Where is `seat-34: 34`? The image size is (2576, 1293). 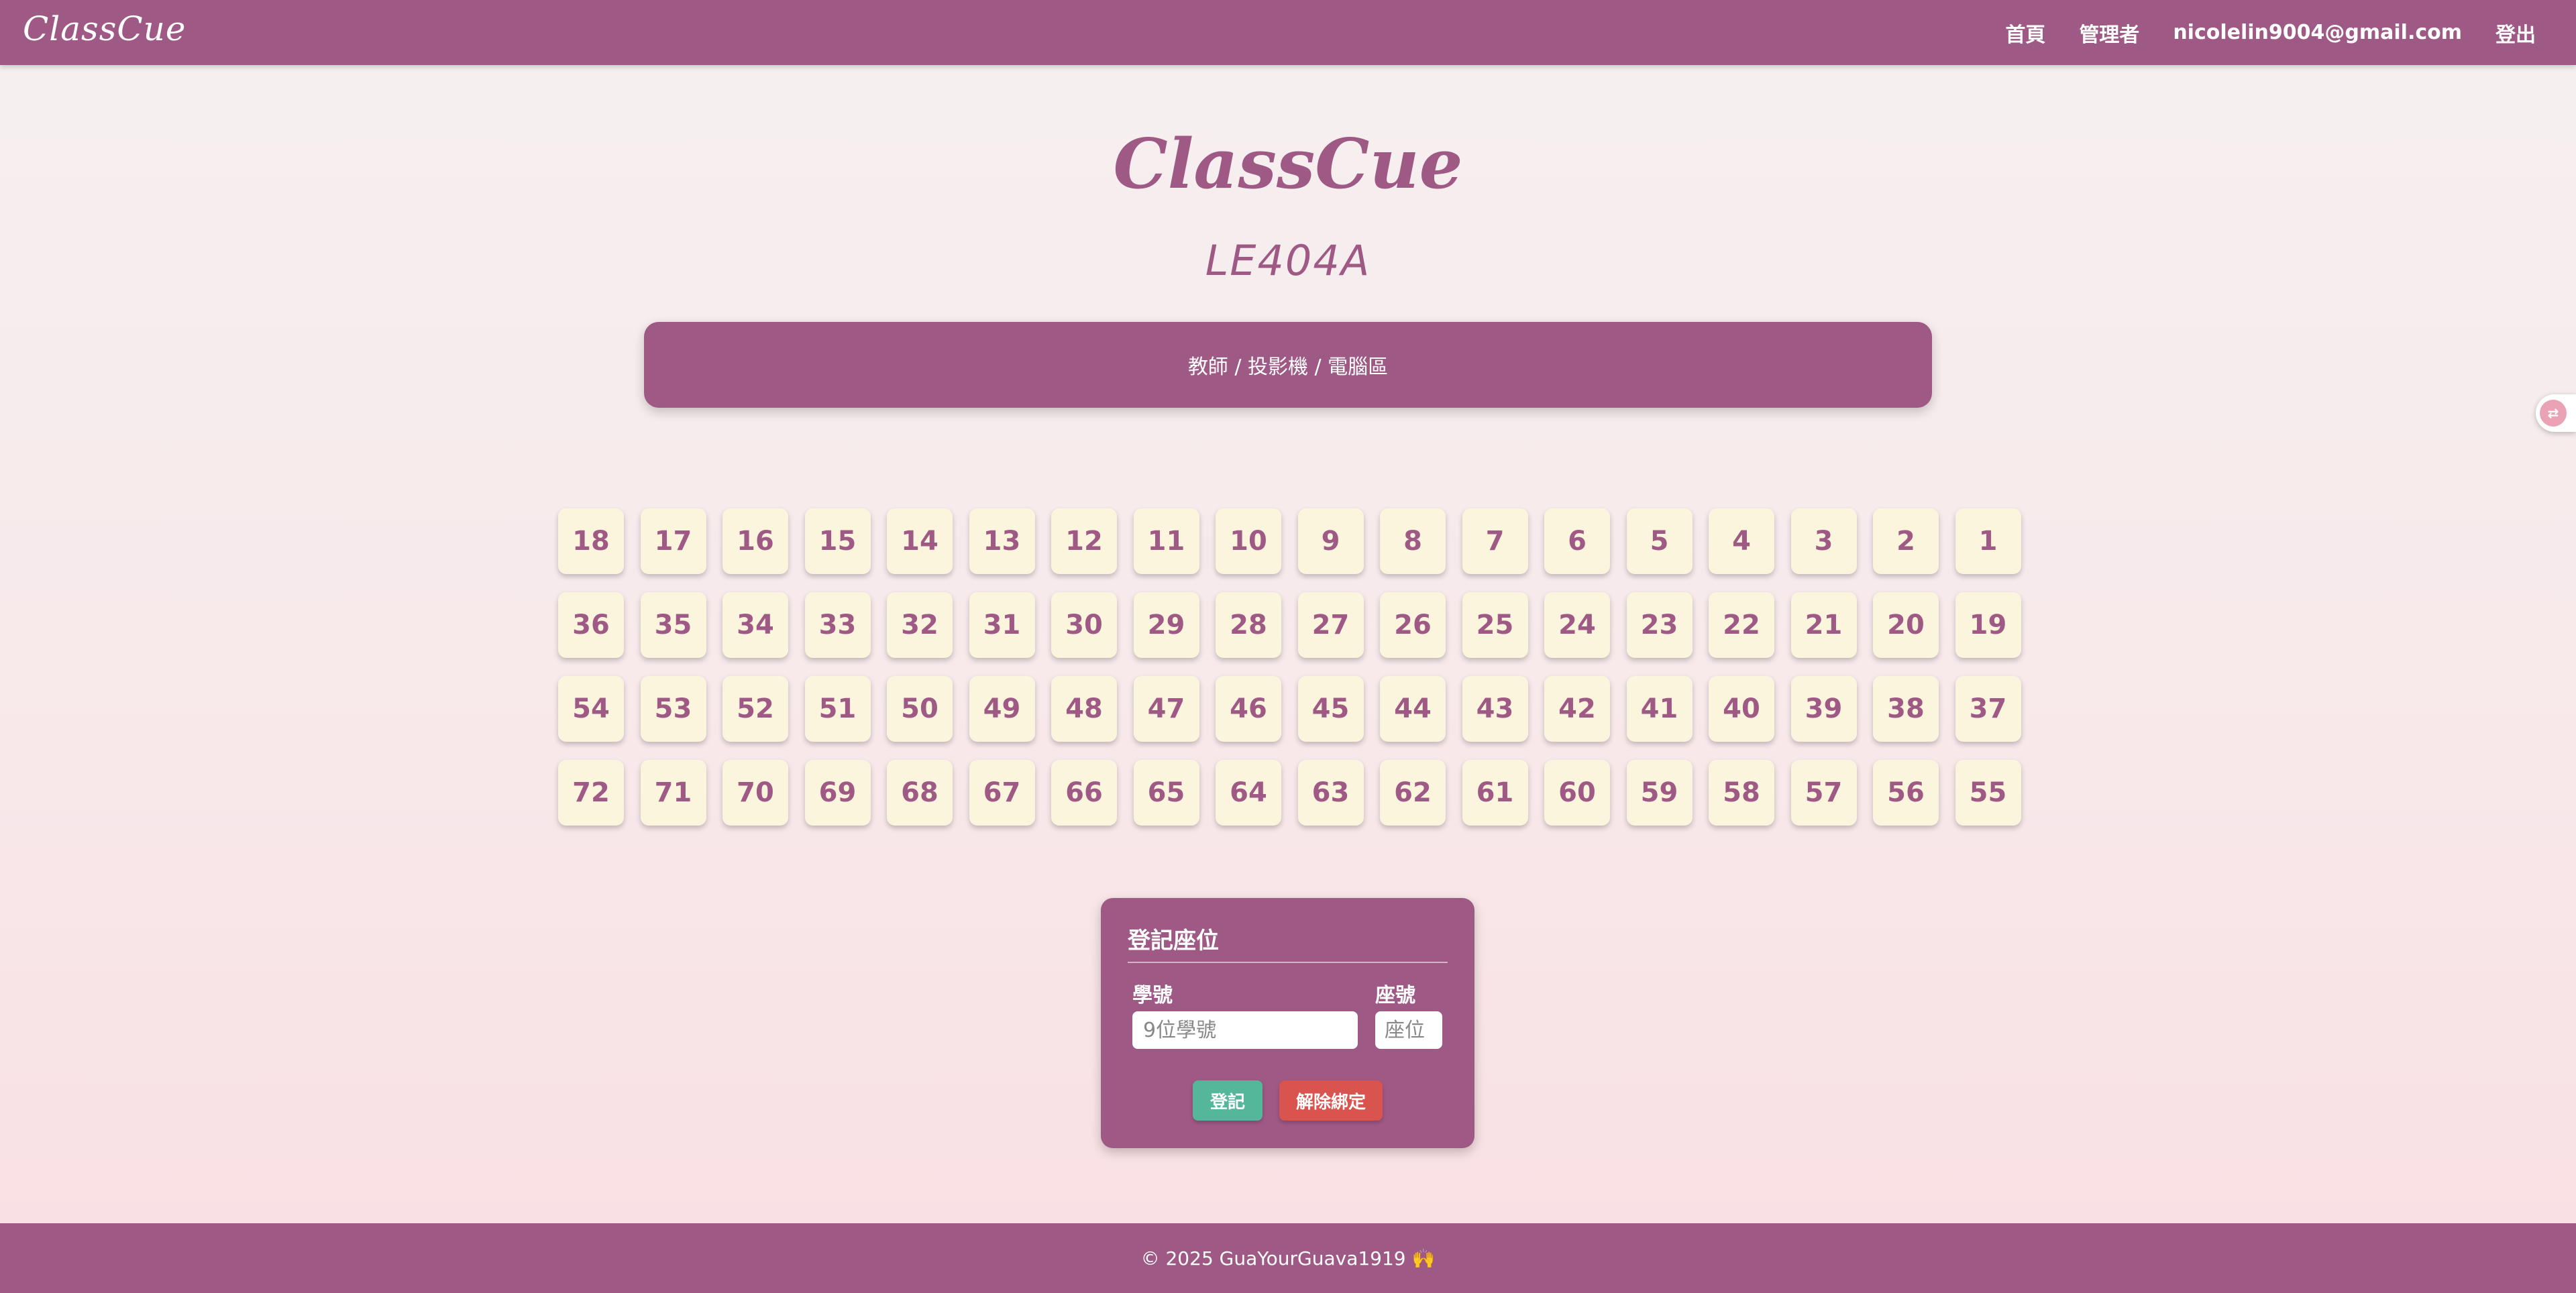
seat-34: 34 is located at coordinates (755, 625).